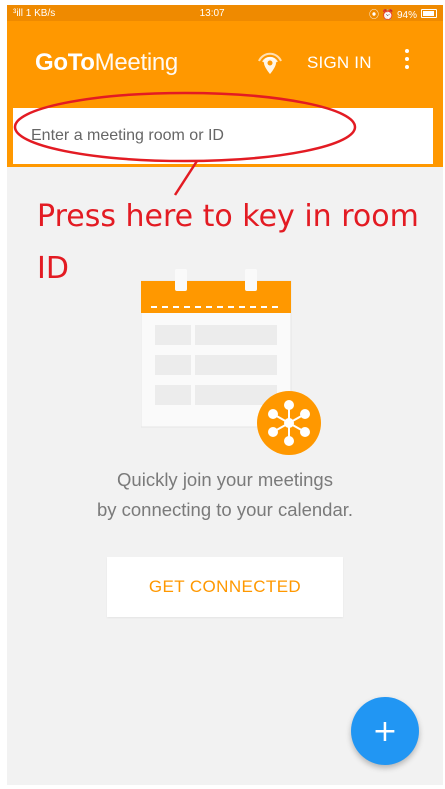 The image size is (445, 789). What do you see at coordinates (270, 62) in the screenshot?
I see `beacon-icon` at bounding box center [270, 62].